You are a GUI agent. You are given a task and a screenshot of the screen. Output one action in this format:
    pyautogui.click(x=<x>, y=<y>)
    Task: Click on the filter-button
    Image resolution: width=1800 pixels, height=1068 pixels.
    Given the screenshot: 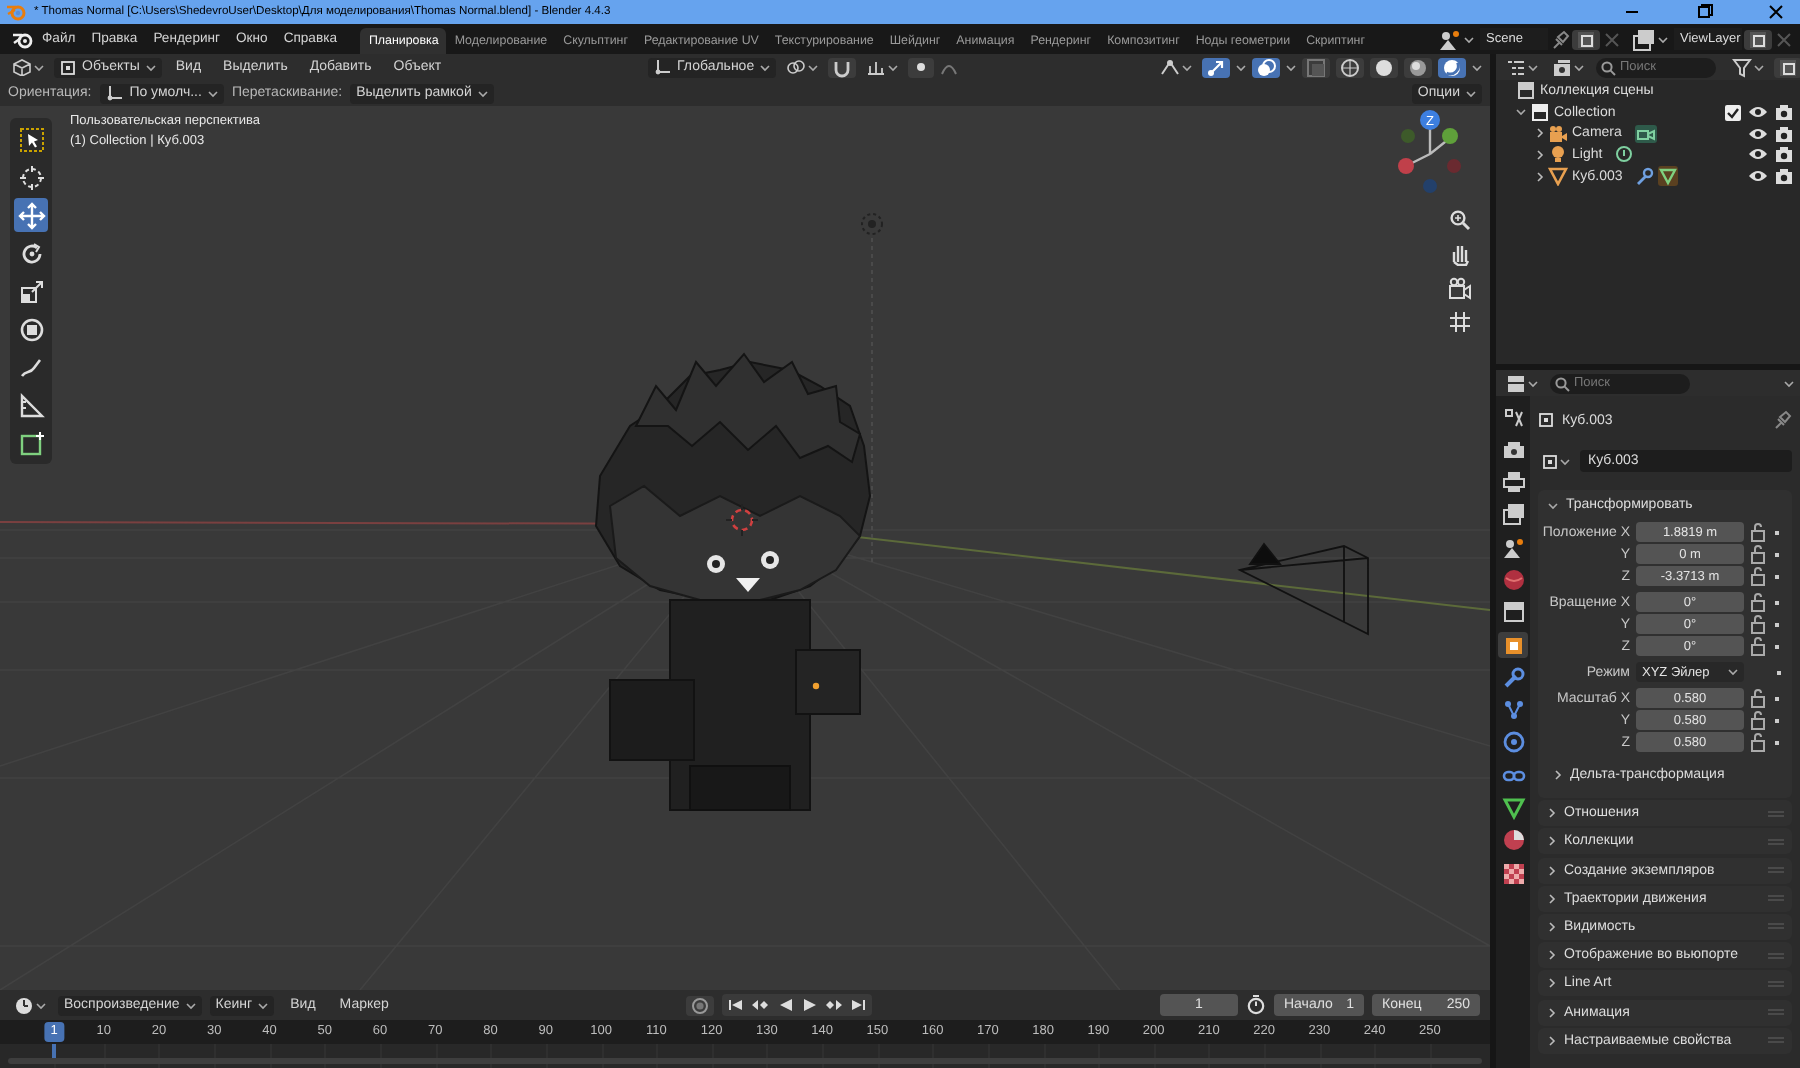 What is the action you would take?
    pyautogui.click(x=1748, y=67)
    